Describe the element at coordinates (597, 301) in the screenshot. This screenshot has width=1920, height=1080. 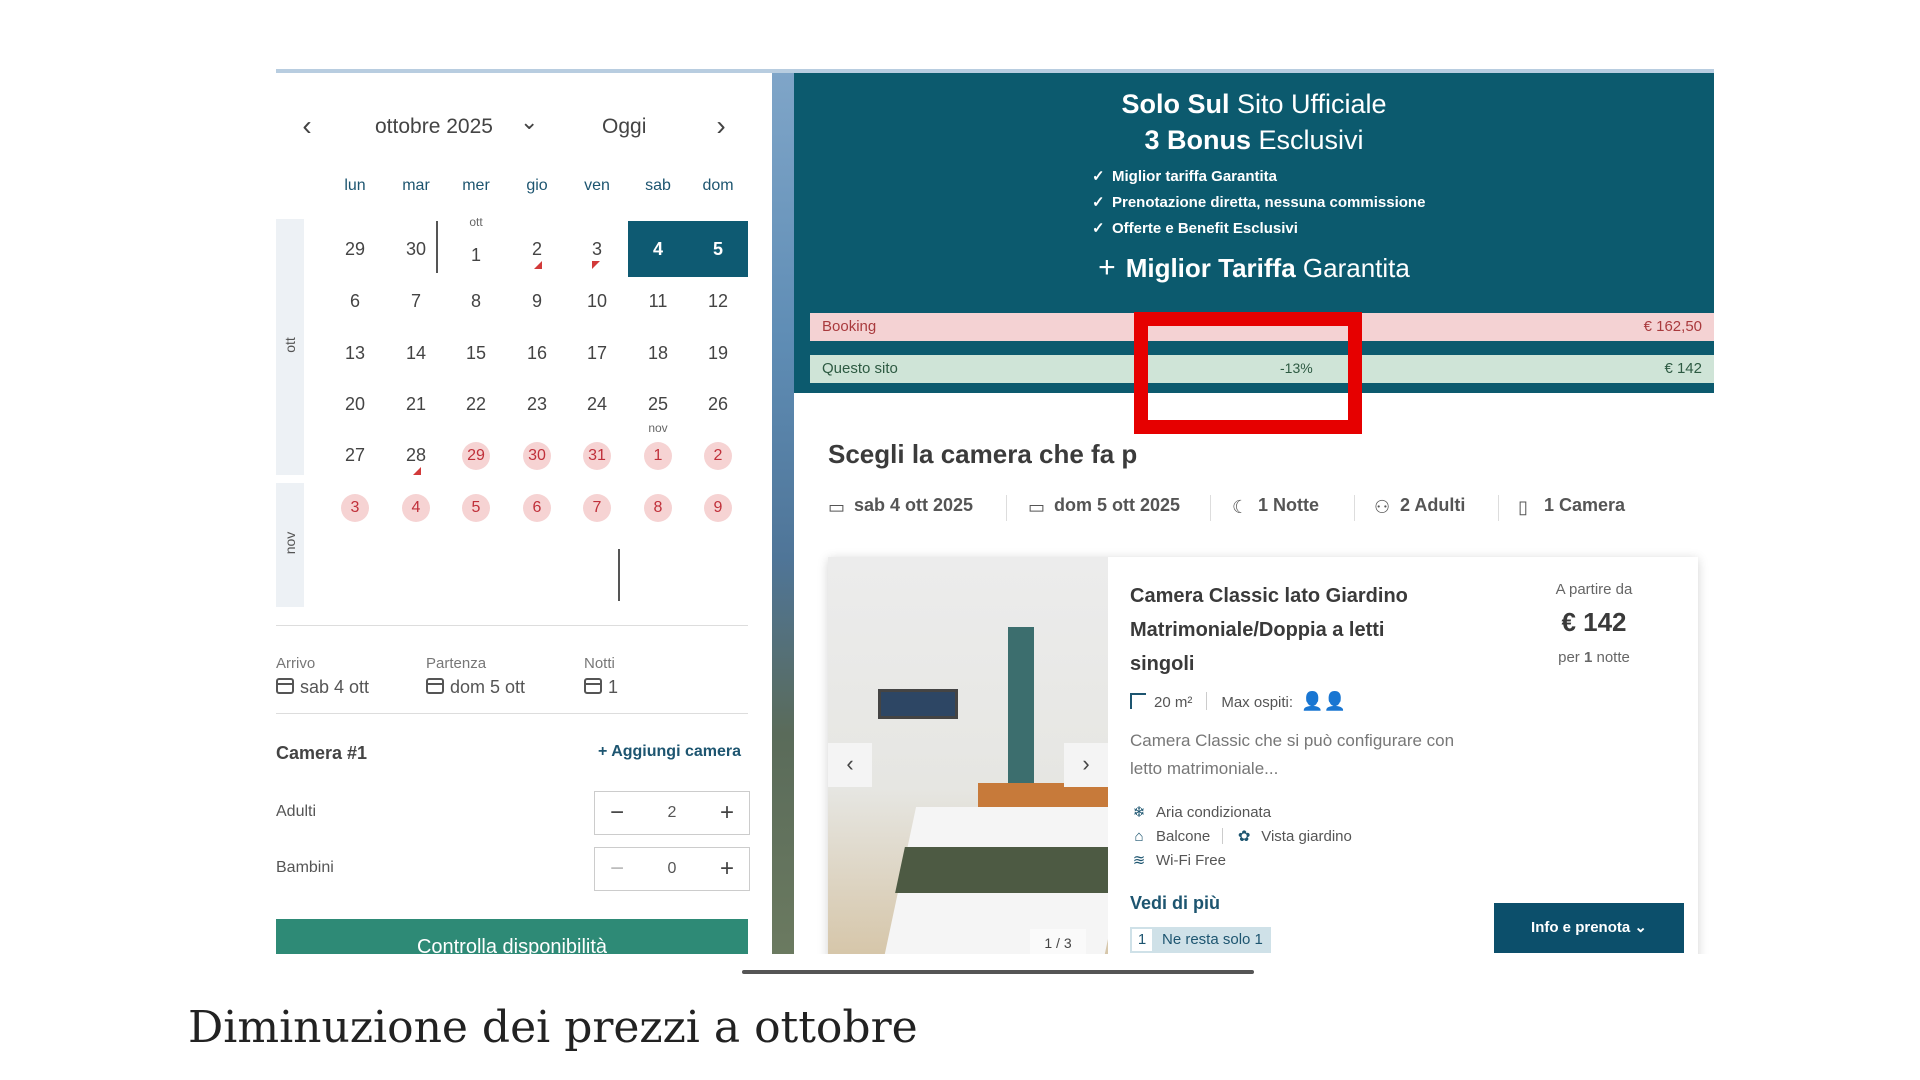
I see `calendar-day: 10` at that location.